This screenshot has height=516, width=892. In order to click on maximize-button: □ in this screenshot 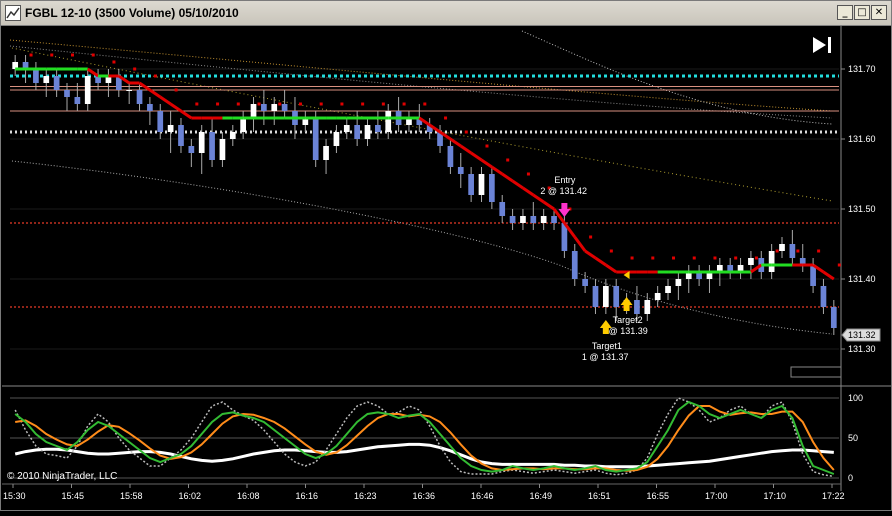, I will do `click(862, 12)`.